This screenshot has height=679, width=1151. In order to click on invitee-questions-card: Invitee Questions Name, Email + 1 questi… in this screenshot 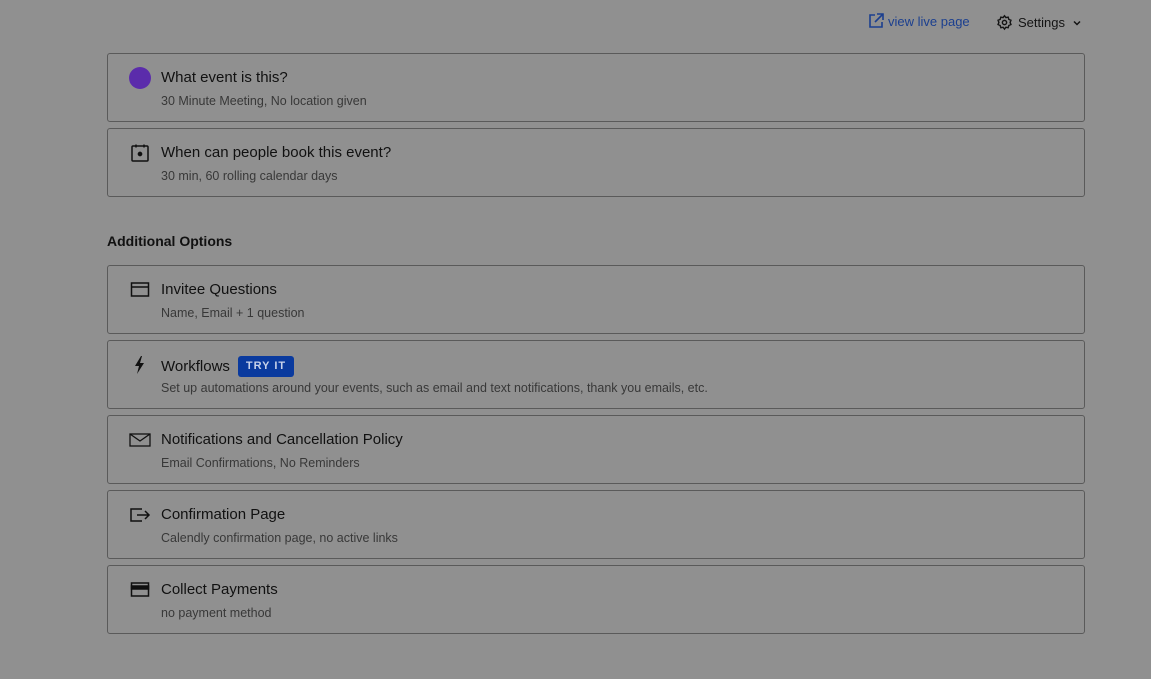, I will do `click(596, 299)`.